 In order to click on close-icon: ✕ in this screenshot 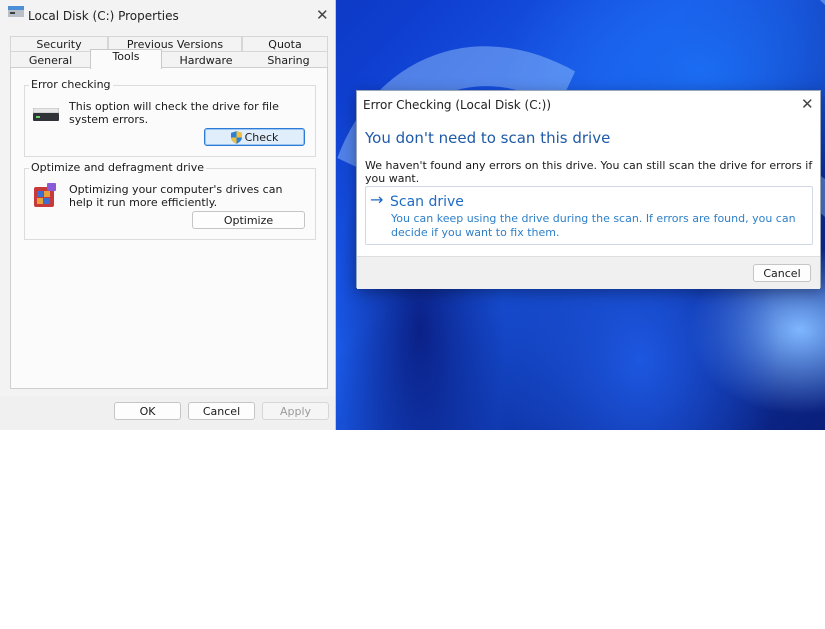, I will do `click(322, 15)`.